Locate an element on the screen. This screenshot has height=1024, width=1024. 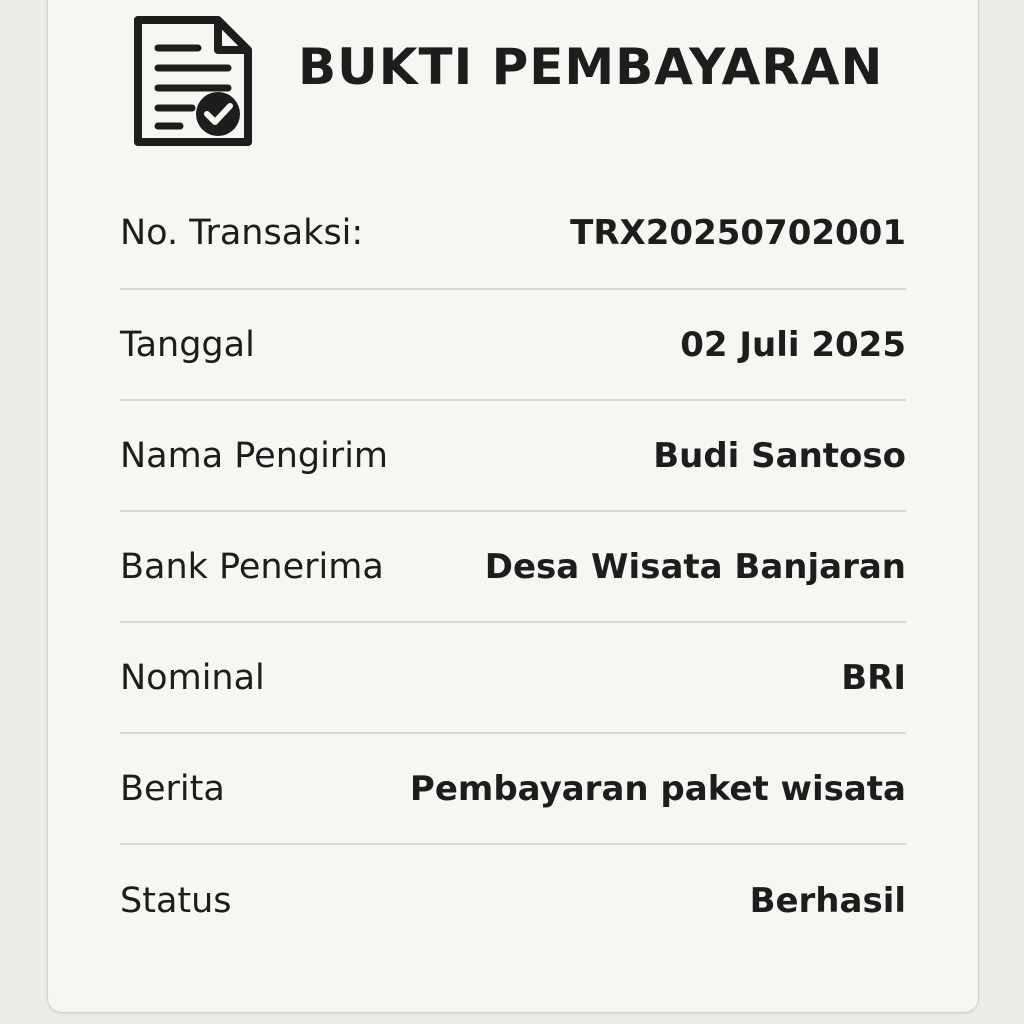
amount-label: Nominal is located at coordinates (192, 677).